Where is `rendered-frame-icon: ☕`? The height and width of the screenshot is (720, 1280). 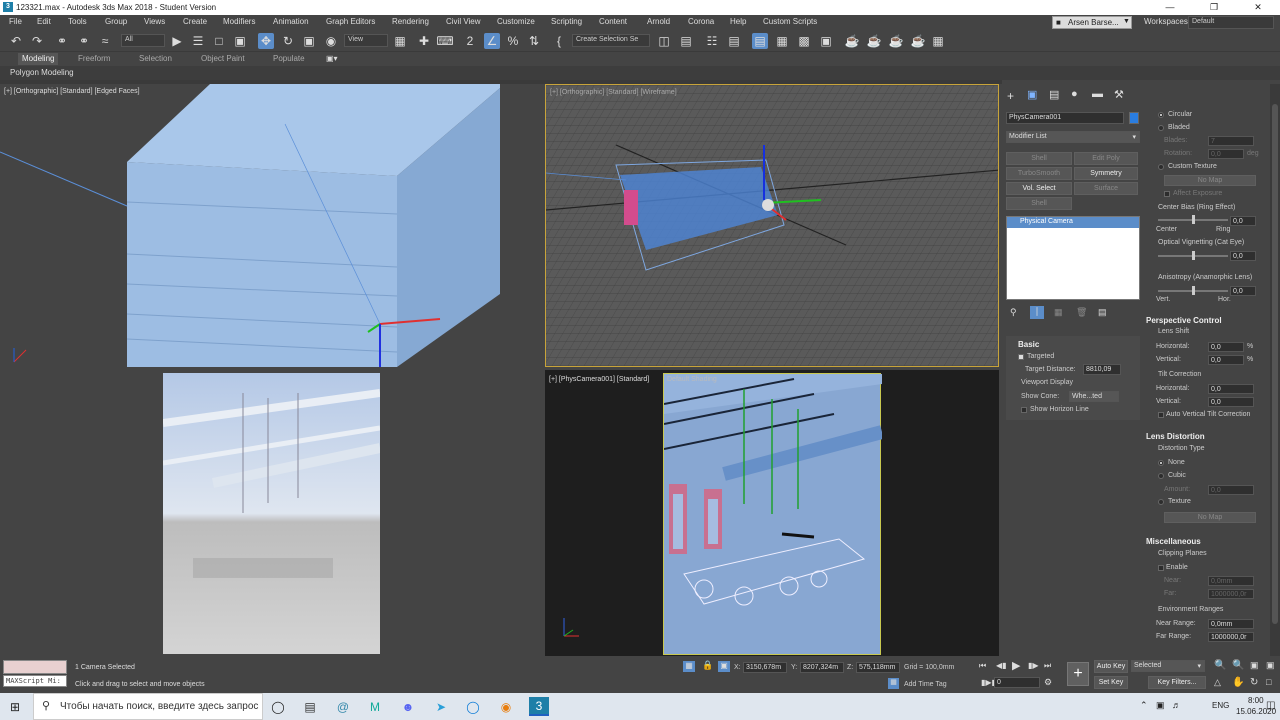 rendered-frame-icon: ☕ is located at coordinates (852, 41).